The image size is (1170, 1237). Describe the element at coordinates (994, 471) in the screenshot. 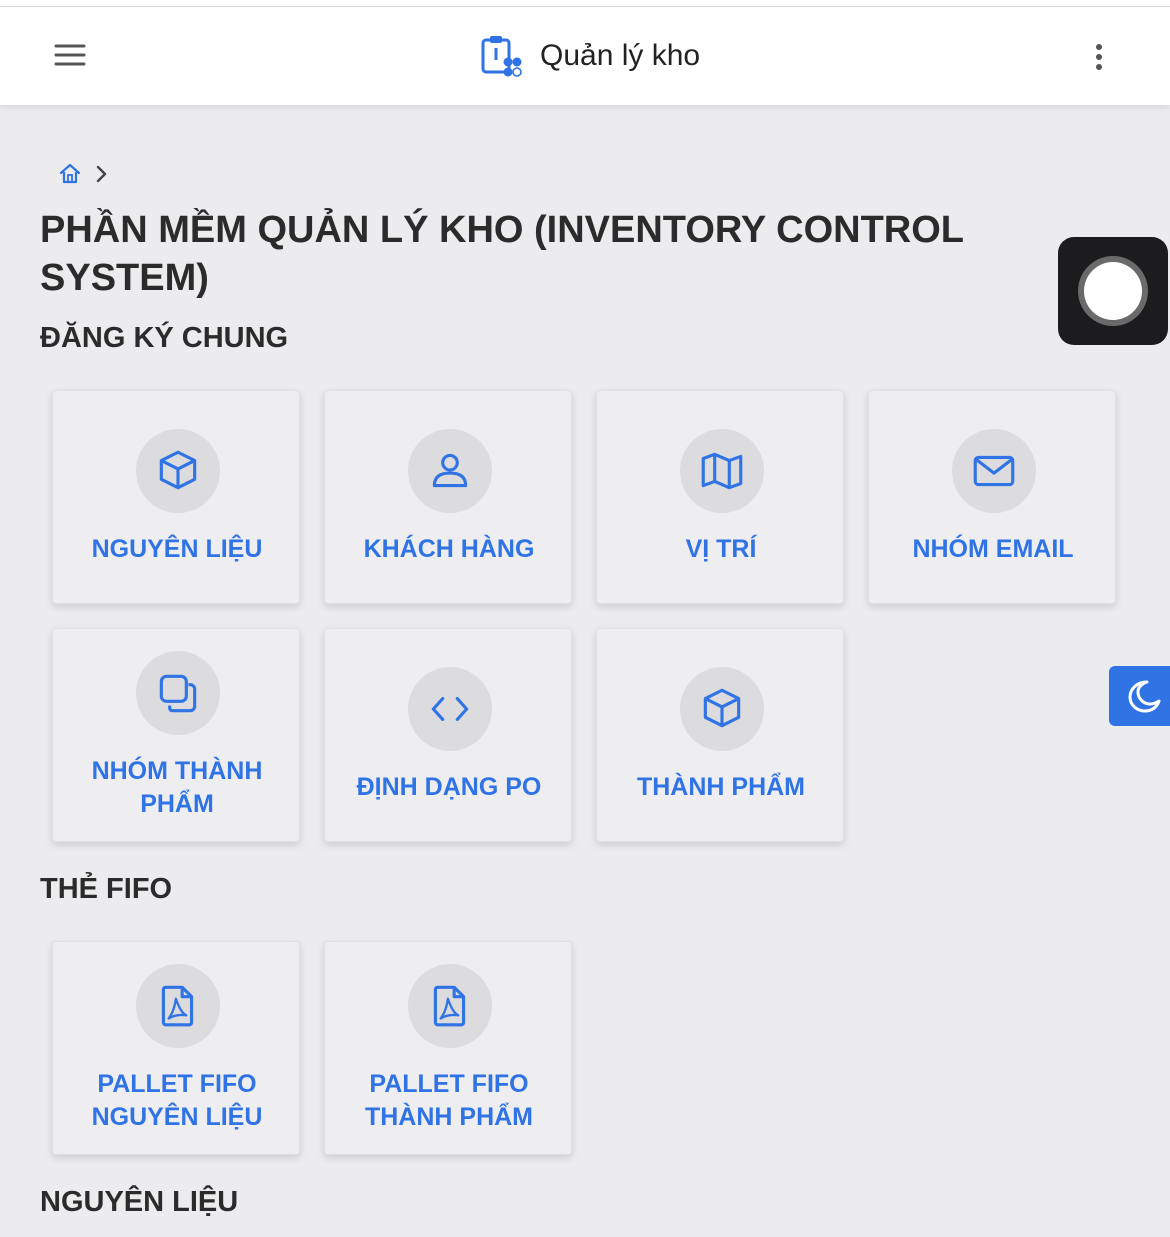

I see `envelope-icon` at that location.